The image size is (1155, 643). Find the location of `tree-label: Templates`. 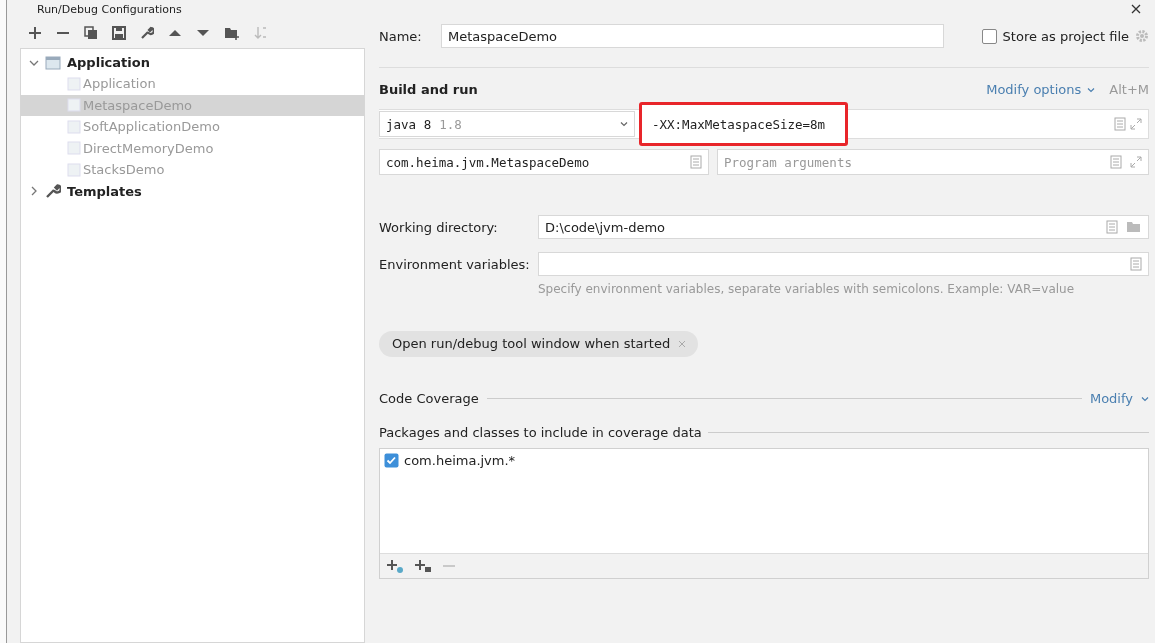

tree-label: Templates is located at coordinates (104, 191).